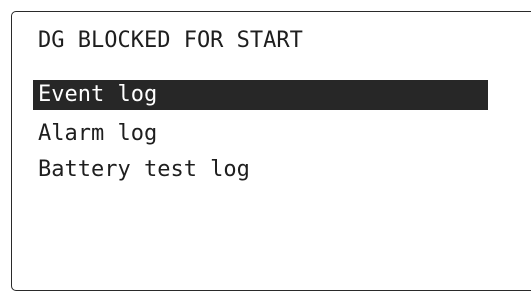 Image resolution: width=531 pixels, height=291 pixels. Describe the element at coordinates (260, 95) in the screenshot. I see `menu-item-event-log: Event log` at that location.